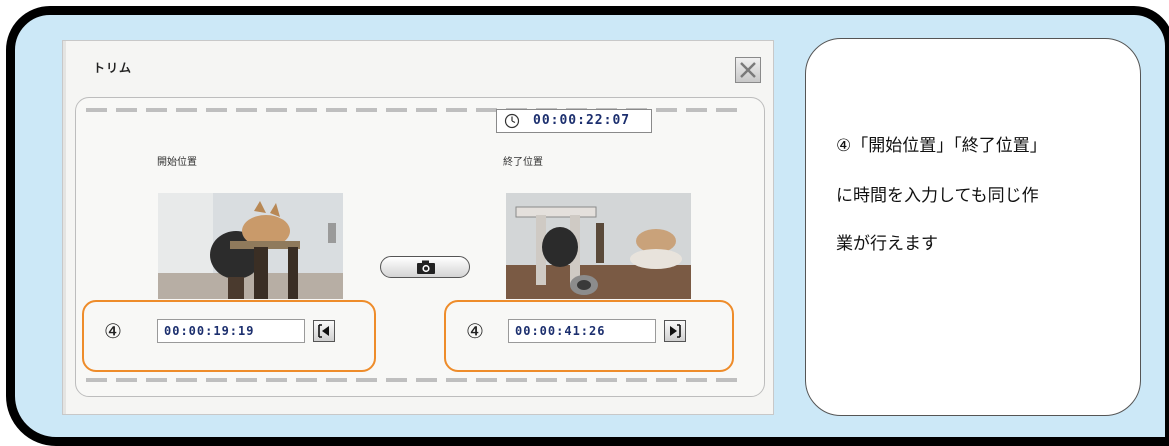 This screenshot has width=1169, height=446. I want to click on note-line-3: 業が行えます, so click(887, 244).